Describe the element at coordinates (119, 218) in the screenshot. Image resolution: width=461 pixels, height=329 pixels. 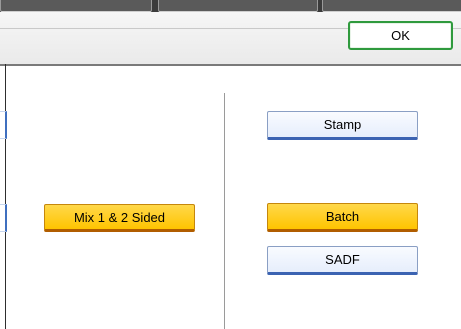
I see `mix-1-2-sided-button: Mix 1 & 2 Sided` at that location.